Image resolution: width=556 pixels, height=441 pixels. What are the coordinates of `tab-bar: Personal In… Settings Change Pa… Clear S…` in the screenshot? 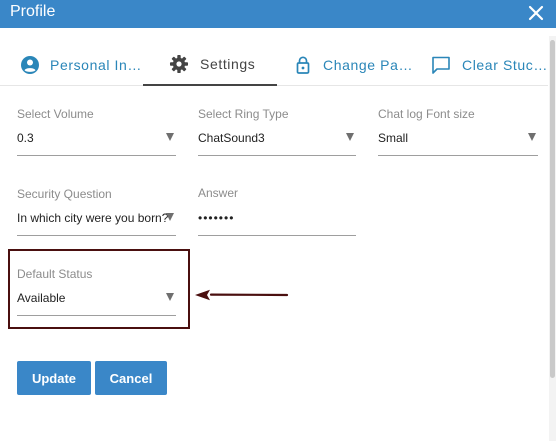 It's located at (274, 65).